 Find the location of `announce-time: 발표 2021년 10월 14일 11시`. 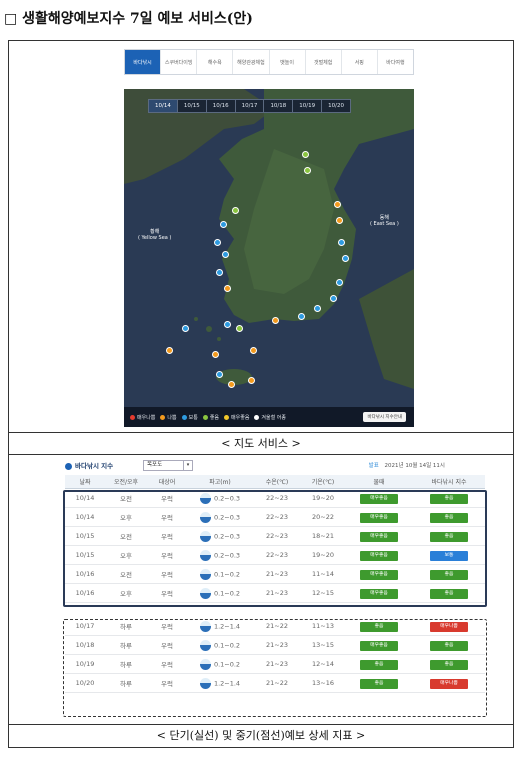

announce-time: 발표 2021년 10월 14일 11시 is located at coordinates (407, 466).